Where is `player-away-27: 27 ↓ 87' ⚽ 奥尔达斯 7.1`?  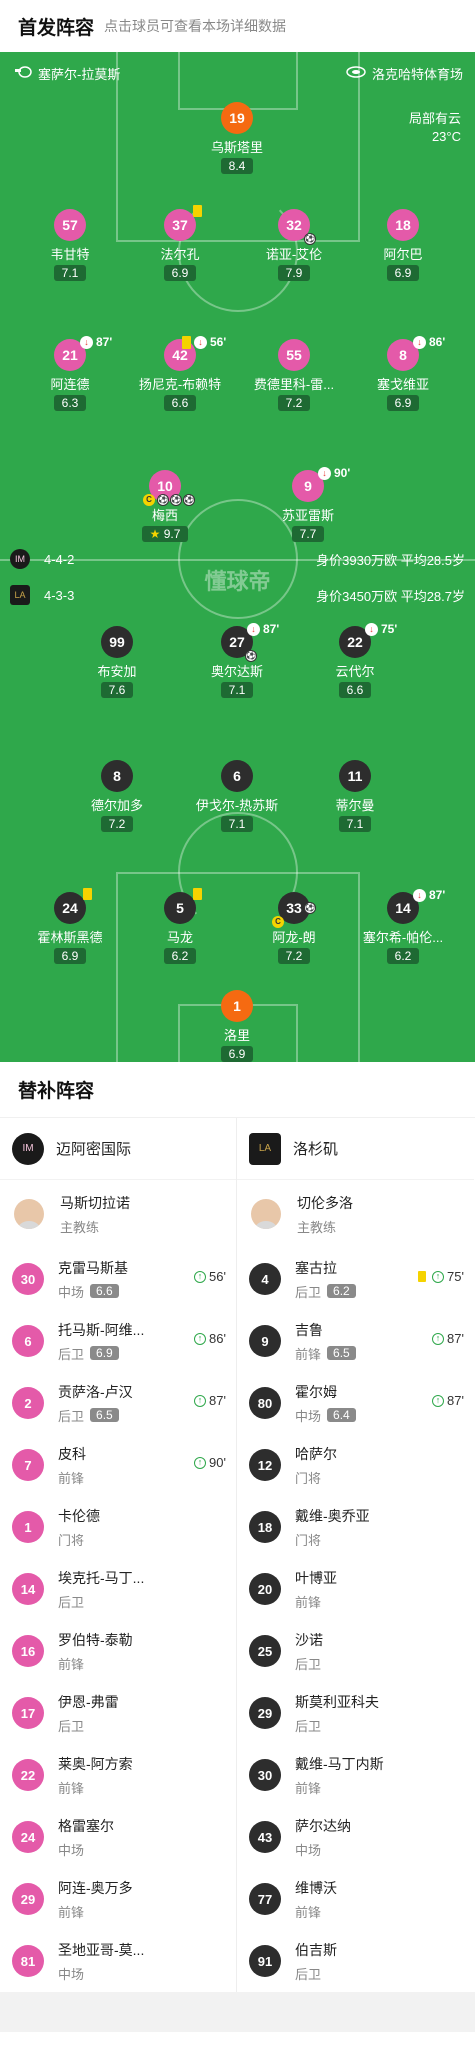 player-away-27: 27 ↓ 87' ⚽ 奥尔达斯 7.1 is located at coordinates (237, 660).